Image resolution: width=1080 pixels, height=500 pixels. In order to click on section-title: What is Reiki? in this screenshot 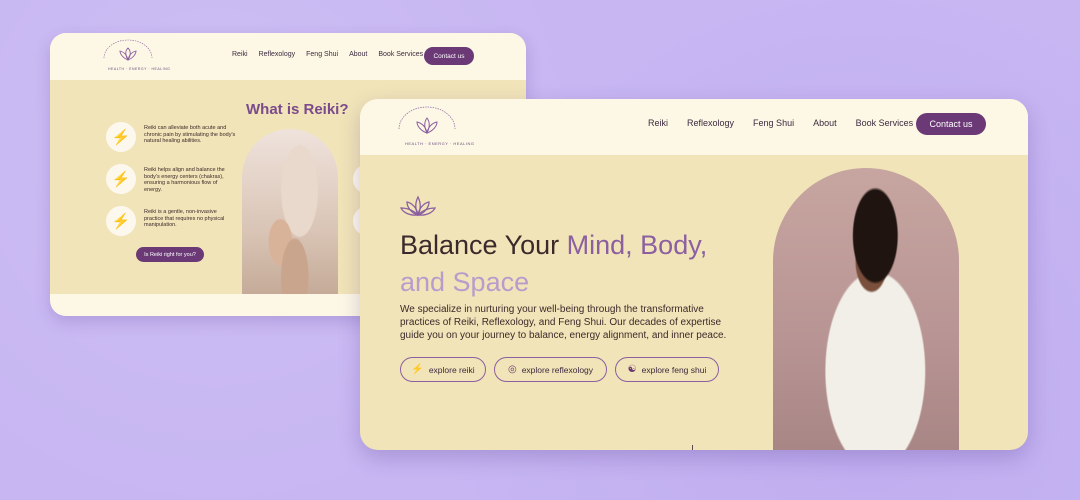, I will do `click(297, 109)`.